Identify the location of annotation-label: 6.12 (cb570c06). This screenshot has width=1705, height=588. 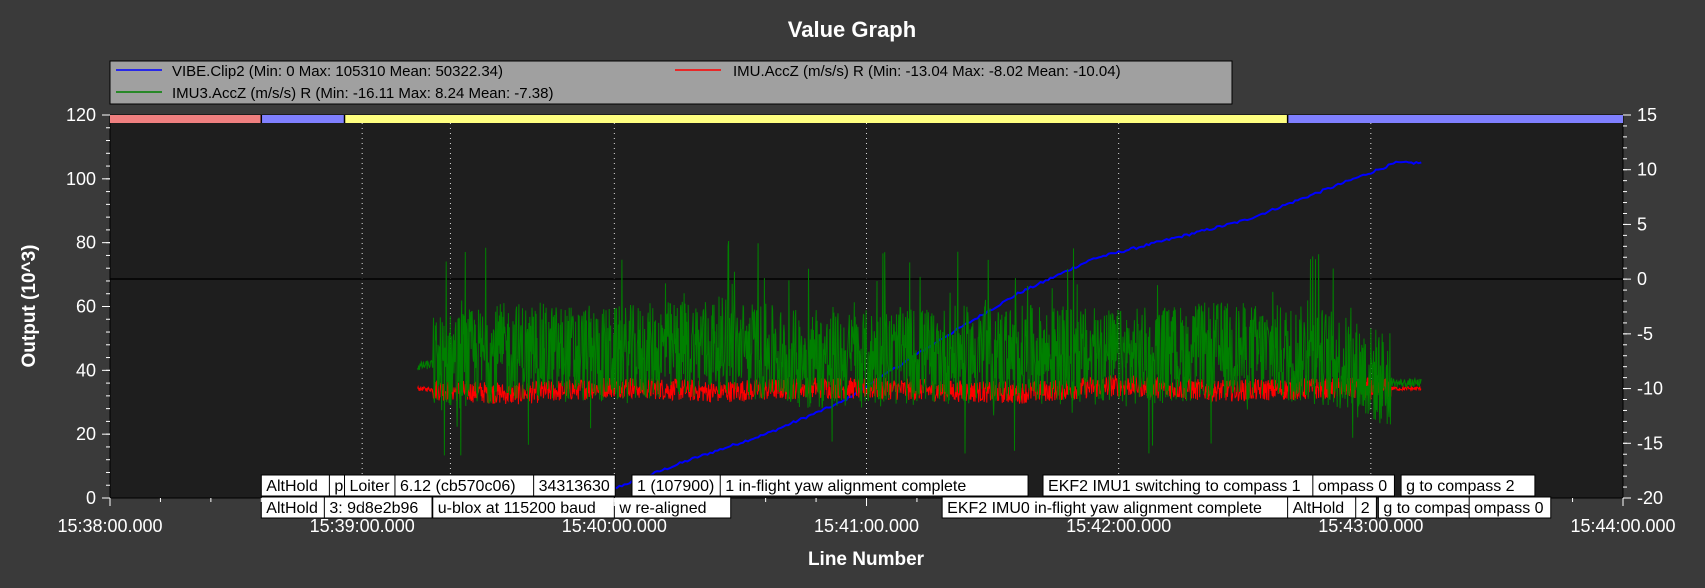
(458, 486).